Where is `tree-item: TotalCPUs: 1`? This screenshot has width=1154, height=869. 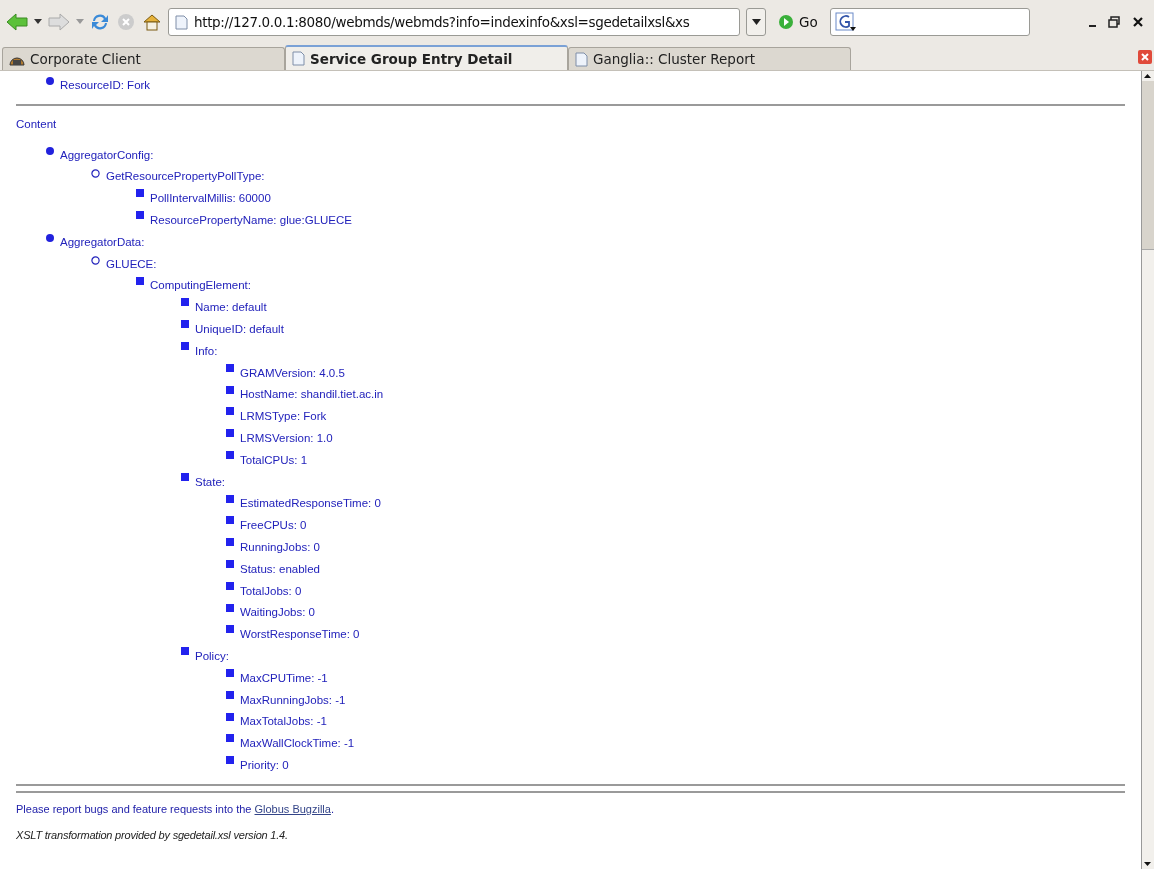
tree-item: TotalCPUs: 1 is located at coordinates (274, 459).